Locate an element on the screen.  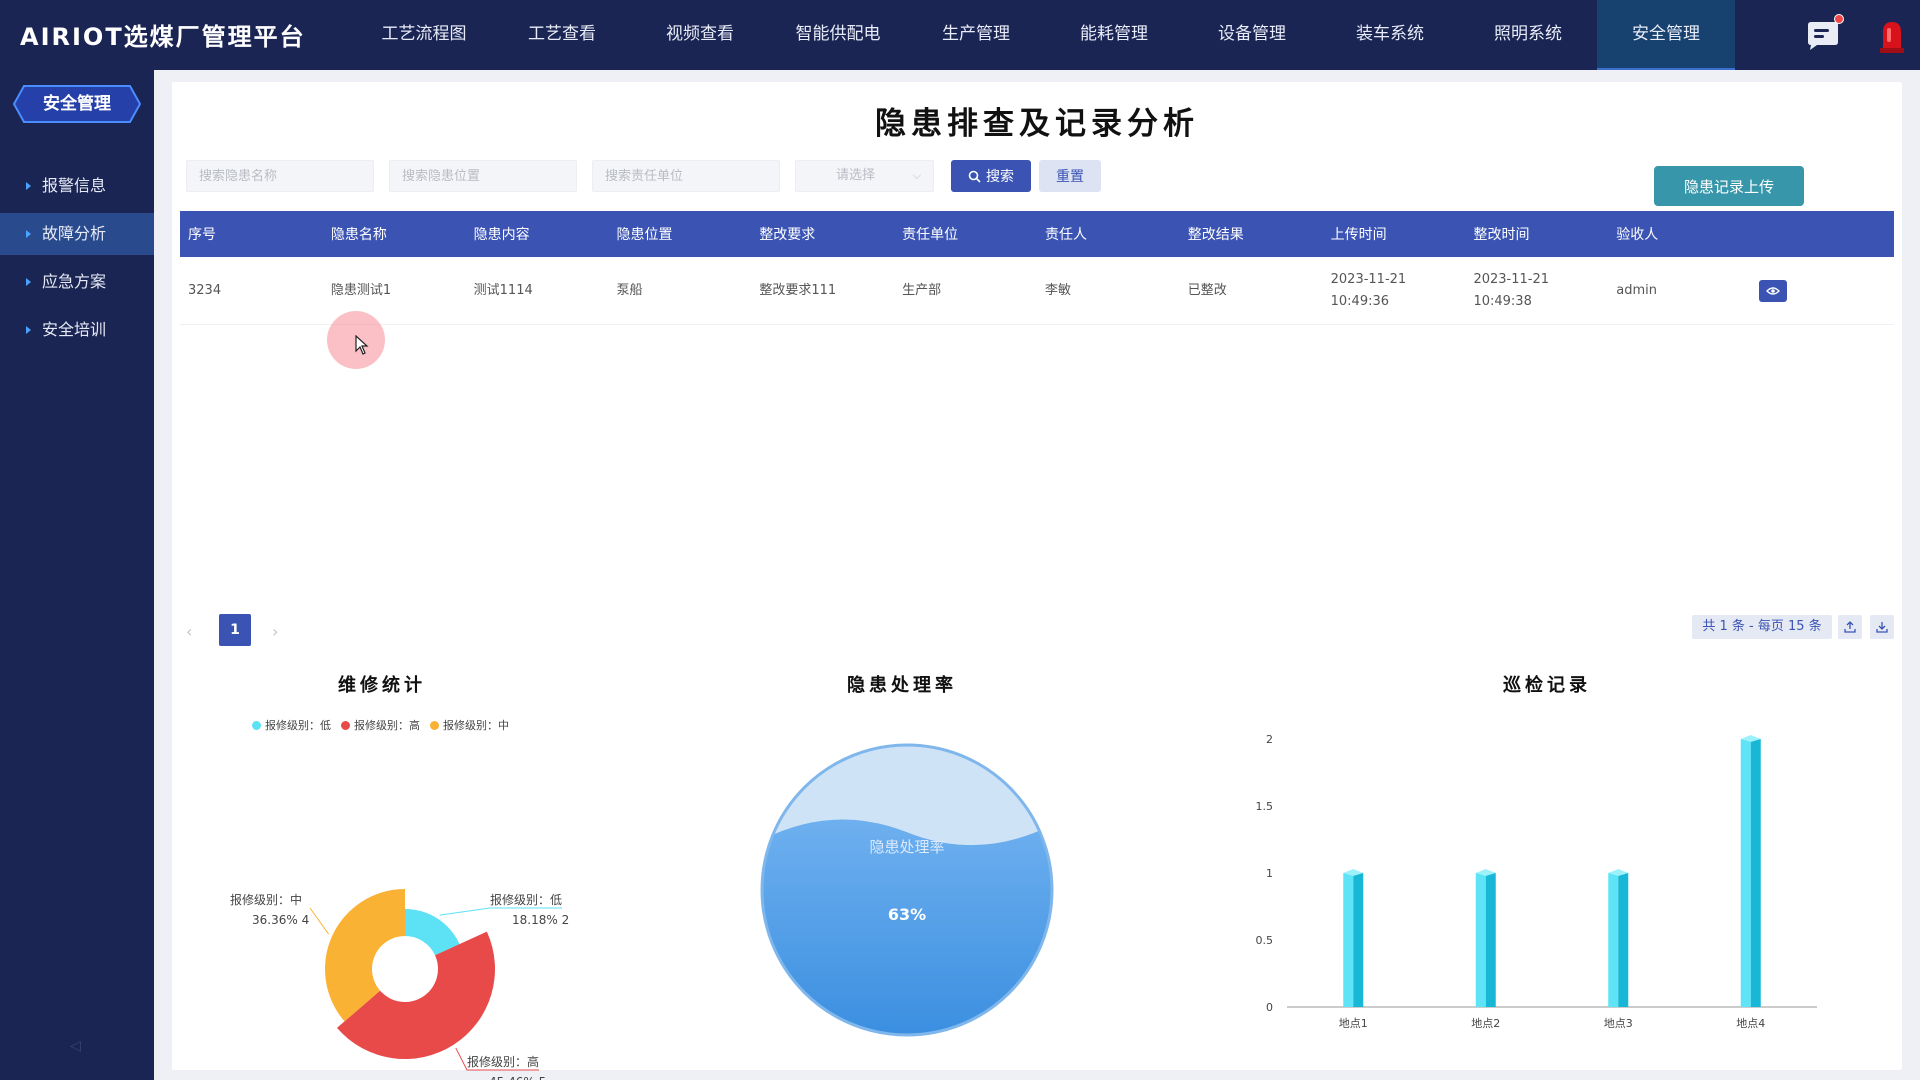
pie-label-line is located at coordinates (319, 921).